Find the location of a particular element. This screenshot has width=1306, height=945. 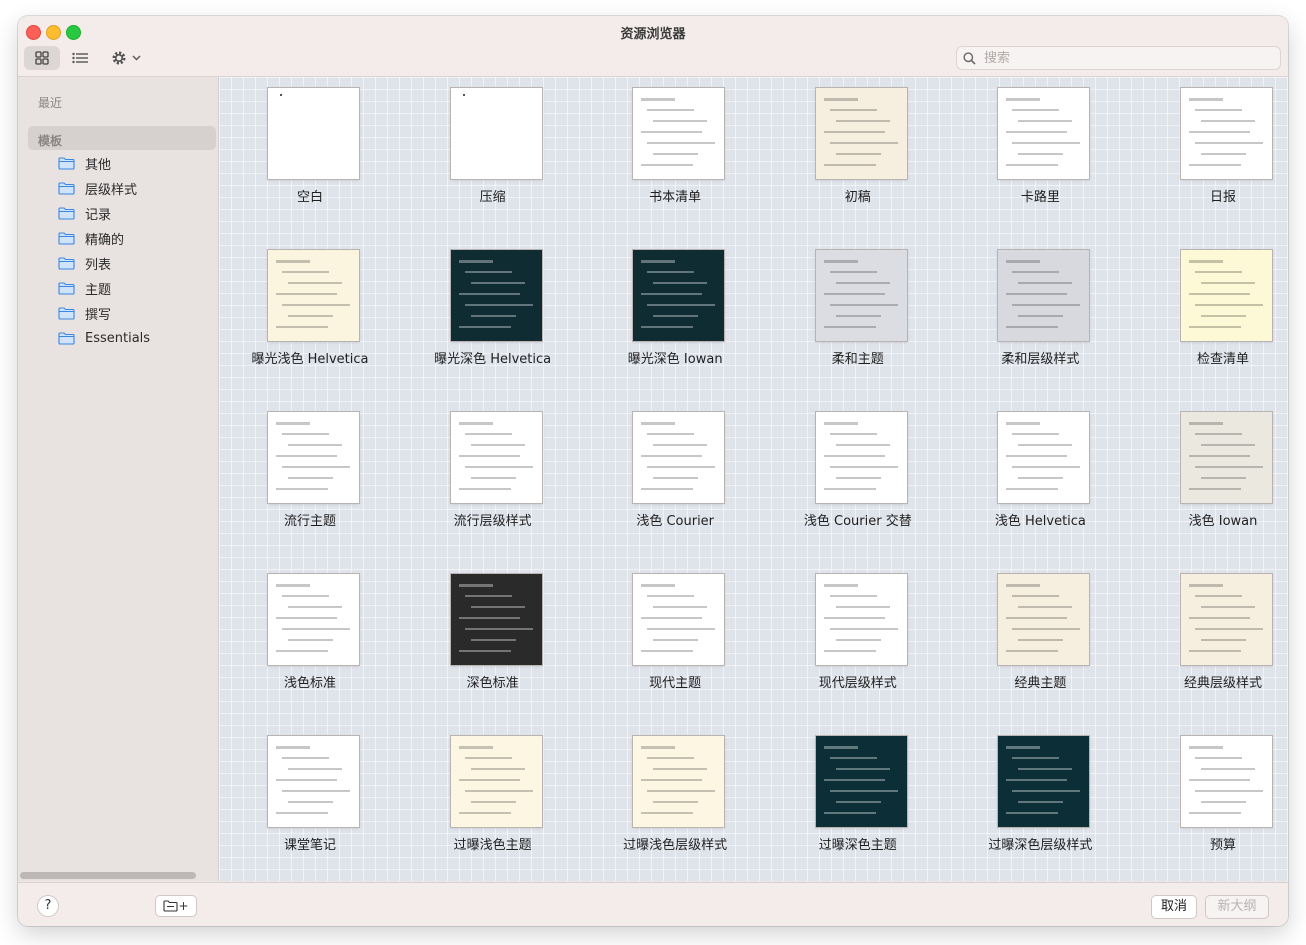

template-item: 曝光深色 Helvetica is located at coordinates (493, 319).